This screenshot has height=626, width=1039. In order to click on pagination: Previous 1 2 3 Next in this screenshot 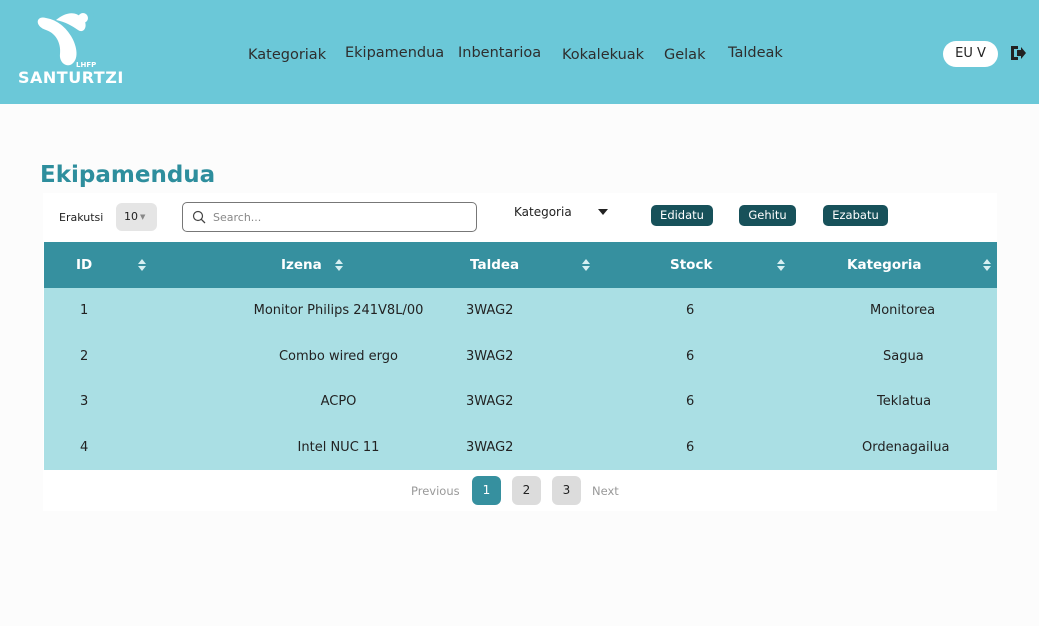, I will do `click(519, 491)`.